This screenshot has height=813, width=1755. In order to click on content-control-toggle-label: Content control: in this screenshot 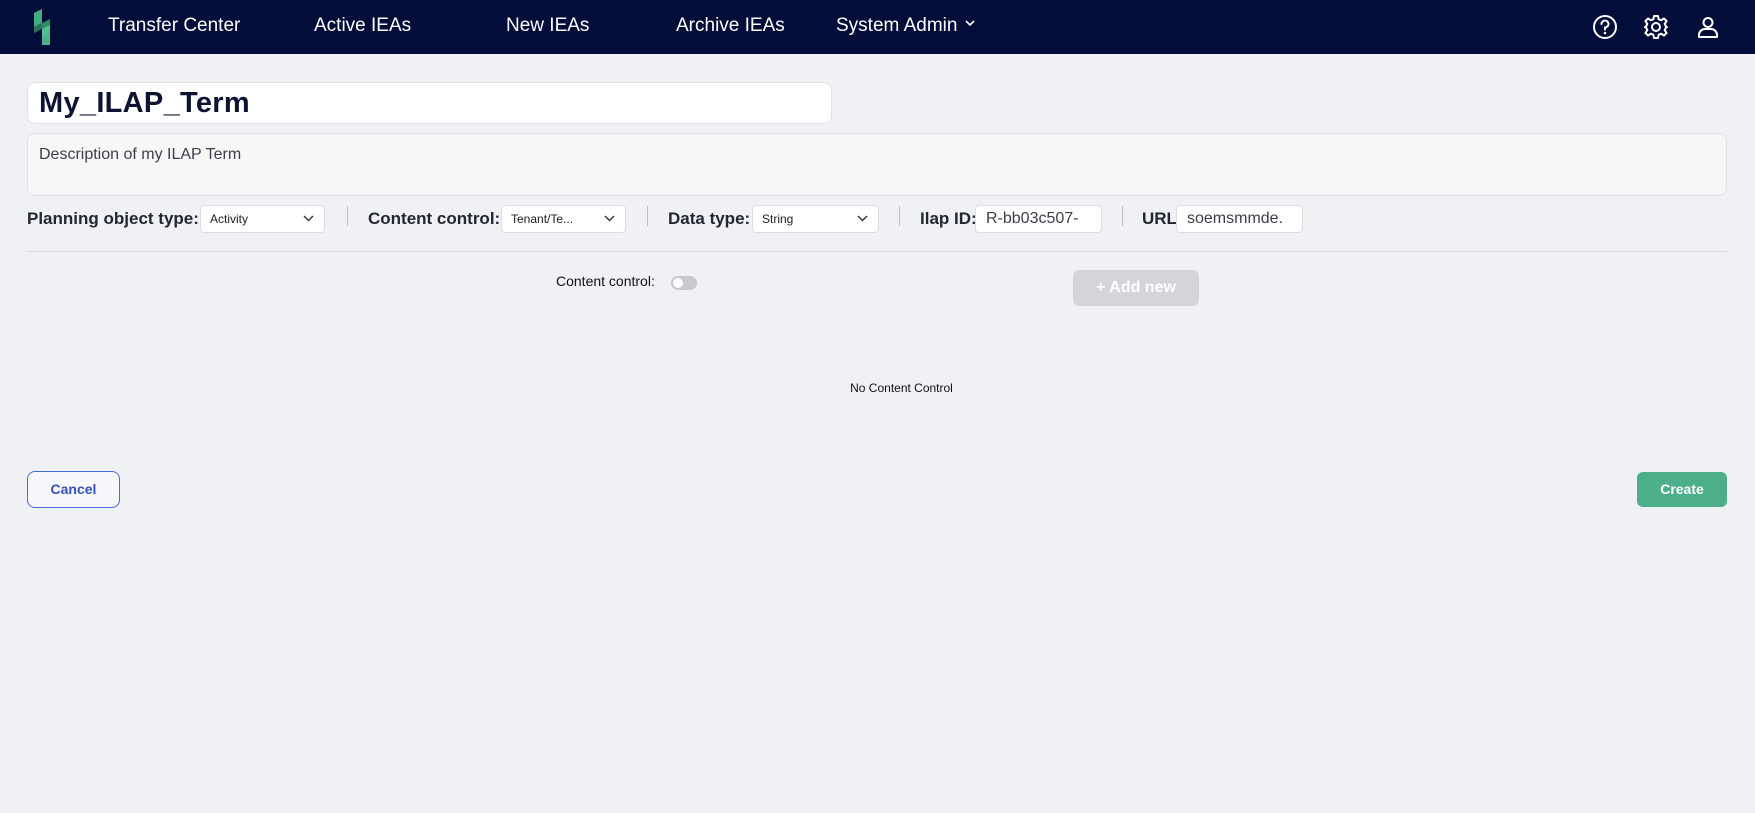, I will do `click(605, 281)`.